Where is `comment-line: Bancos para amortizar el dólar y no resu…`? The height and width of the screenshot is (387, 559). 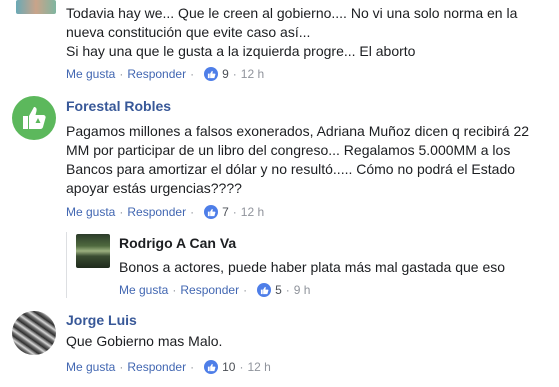
comment-line: Bancos para amortizar el dólar y no resu… is located at coordinates (291, 169).